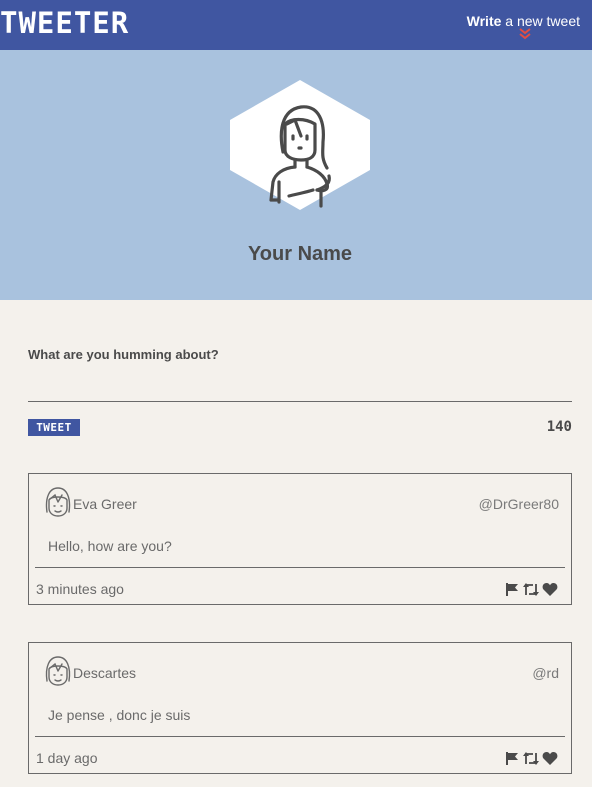 This screenshot has height=787, width=592. What do you see at coordinates (104, 673) in the screenshot?
I see `tweet-author-name: Descartes` at bounding box center [104, 673].